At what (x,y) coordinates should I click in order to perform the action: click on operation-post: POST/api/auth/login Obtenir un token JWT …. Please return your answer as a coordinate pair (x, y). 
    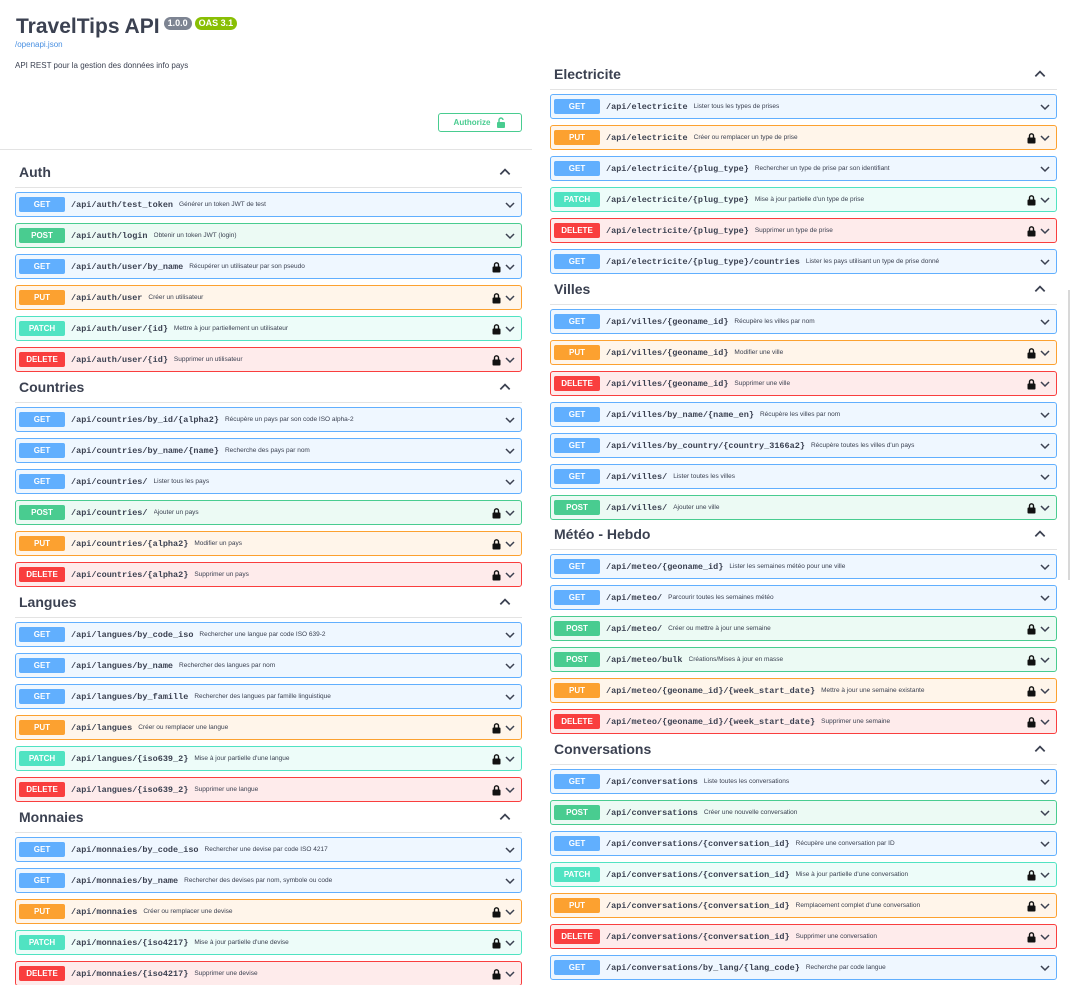
    Looking at the image, I should click on (268, 235).